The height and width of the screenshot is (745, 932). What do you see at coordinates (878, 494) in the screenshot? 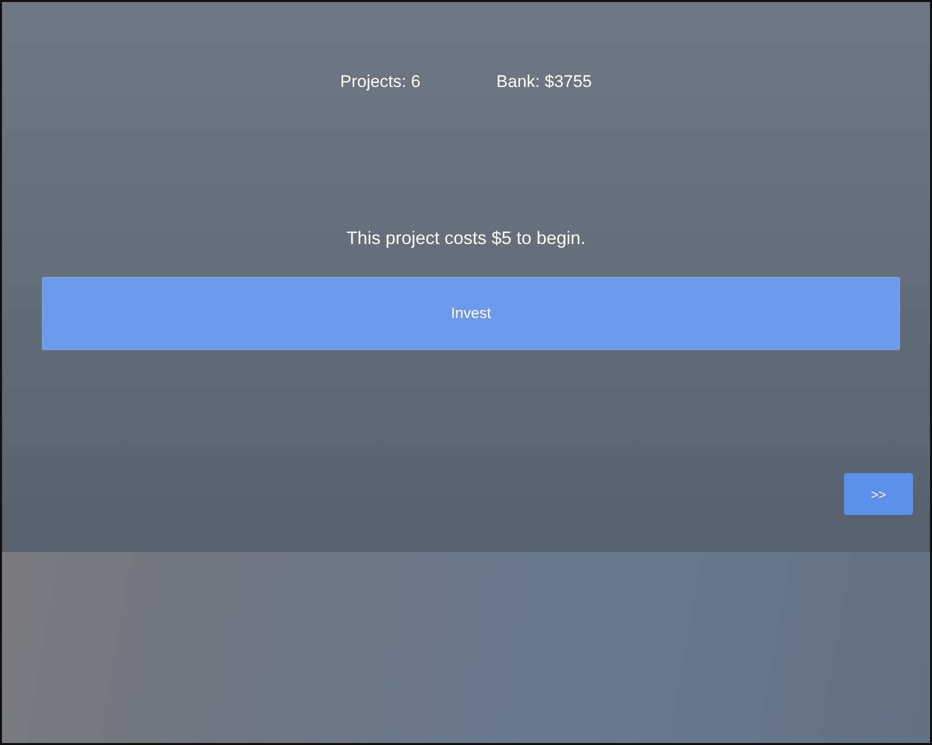
I see `next-button: >>` at bounding box center [878, 494].